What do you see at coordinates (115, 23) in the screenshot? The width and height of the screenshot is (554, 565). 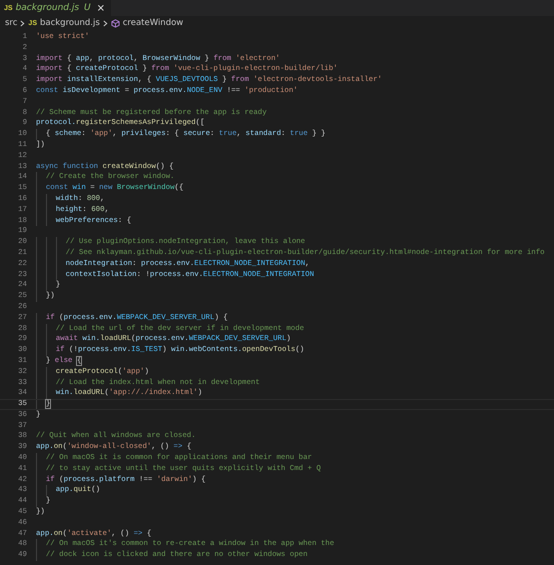 I see `cube-icon` at bounding box center [115, 23].